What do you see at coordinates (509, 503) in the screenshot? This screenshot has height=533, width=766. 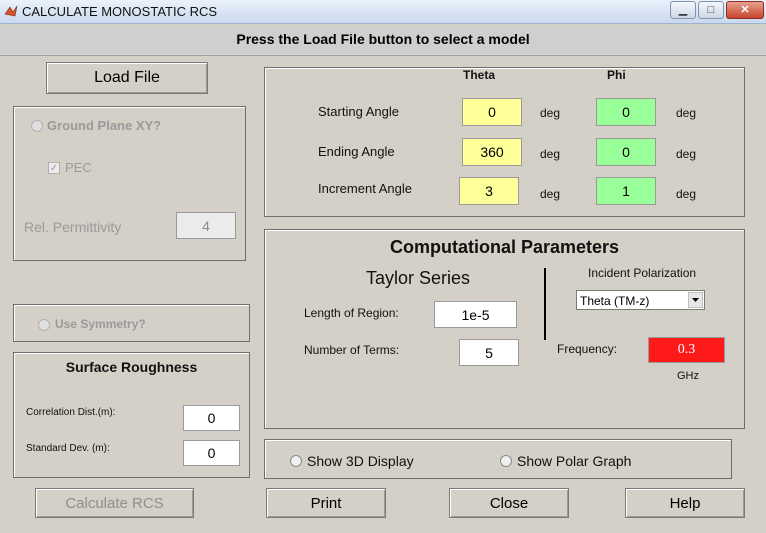 I see `close-button: Close` at bounding box center [509, 503].